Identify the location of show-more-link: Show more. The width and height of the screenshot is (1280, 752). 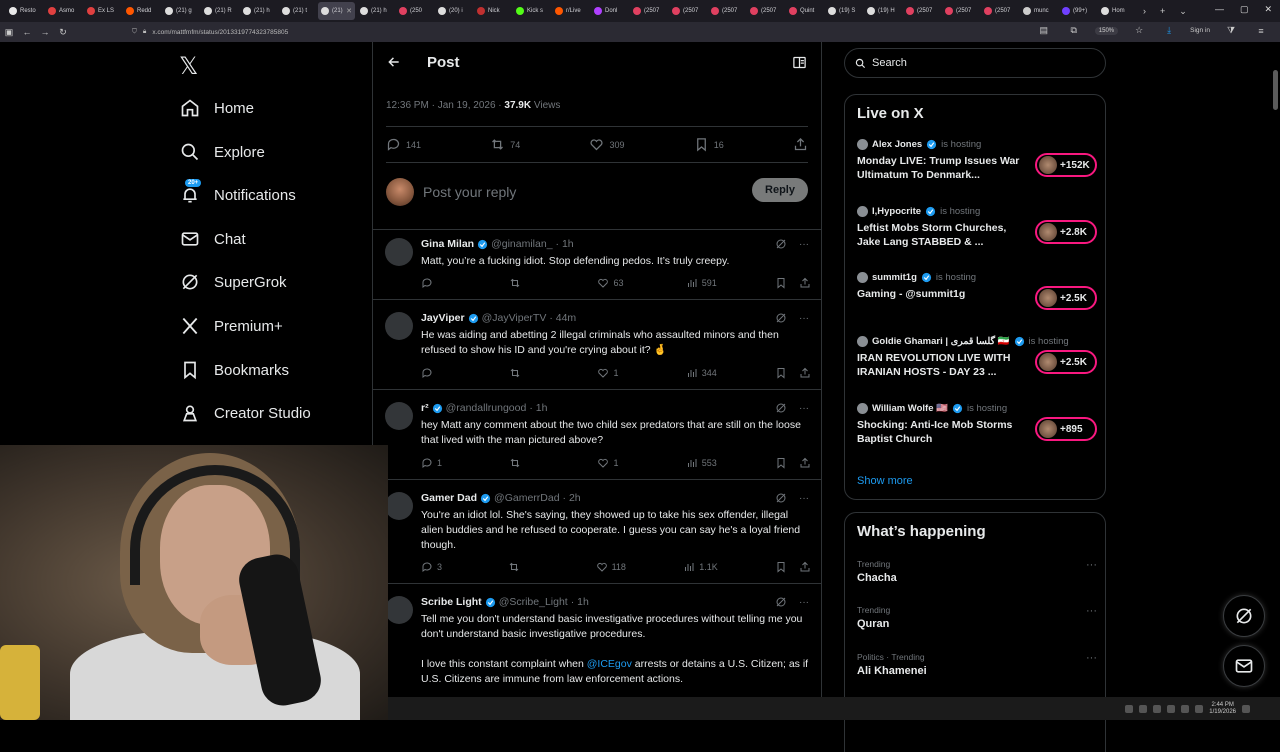
(885, 481).